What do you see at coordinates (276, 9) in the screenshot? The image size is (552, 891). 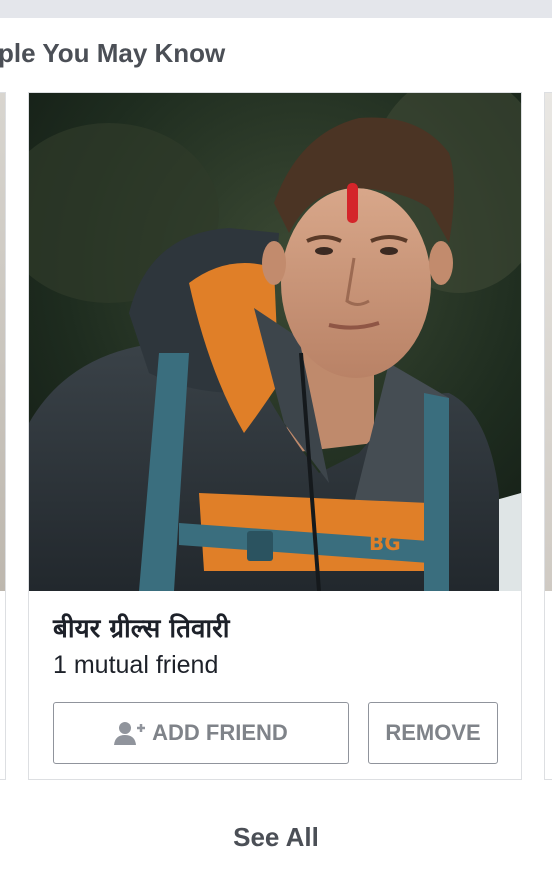 I see `top-divider` at bounding box center [276, 9].